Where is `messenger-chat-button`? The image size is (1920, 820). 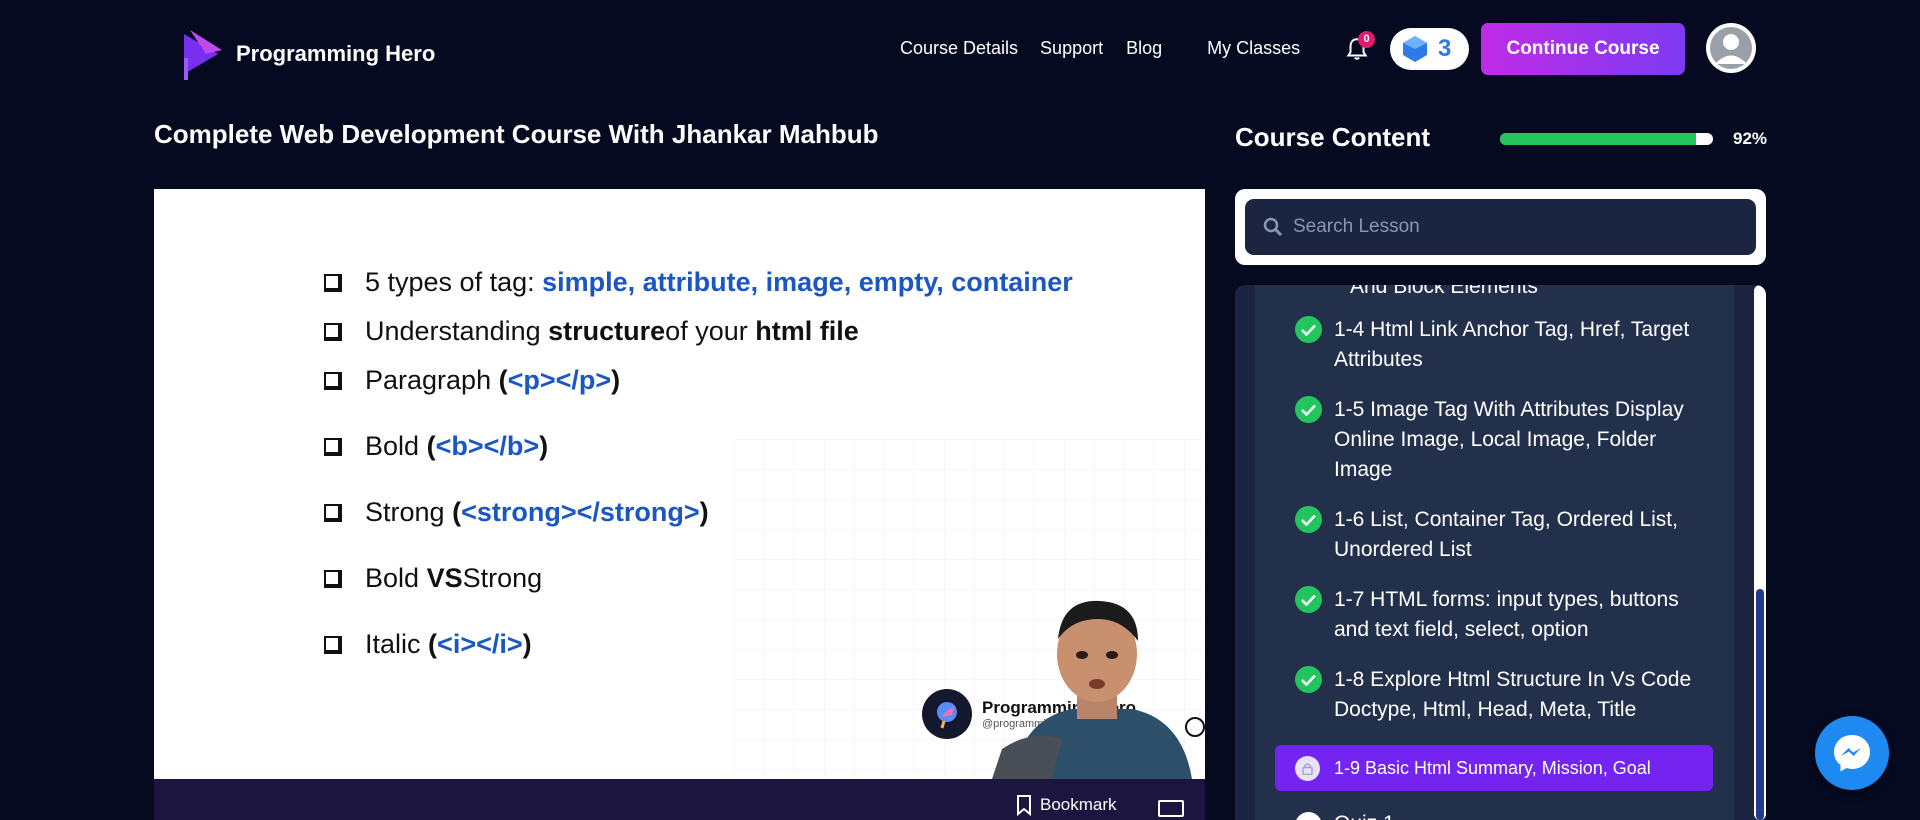 messenger-chat-button is located at coordinates (1852, 753).